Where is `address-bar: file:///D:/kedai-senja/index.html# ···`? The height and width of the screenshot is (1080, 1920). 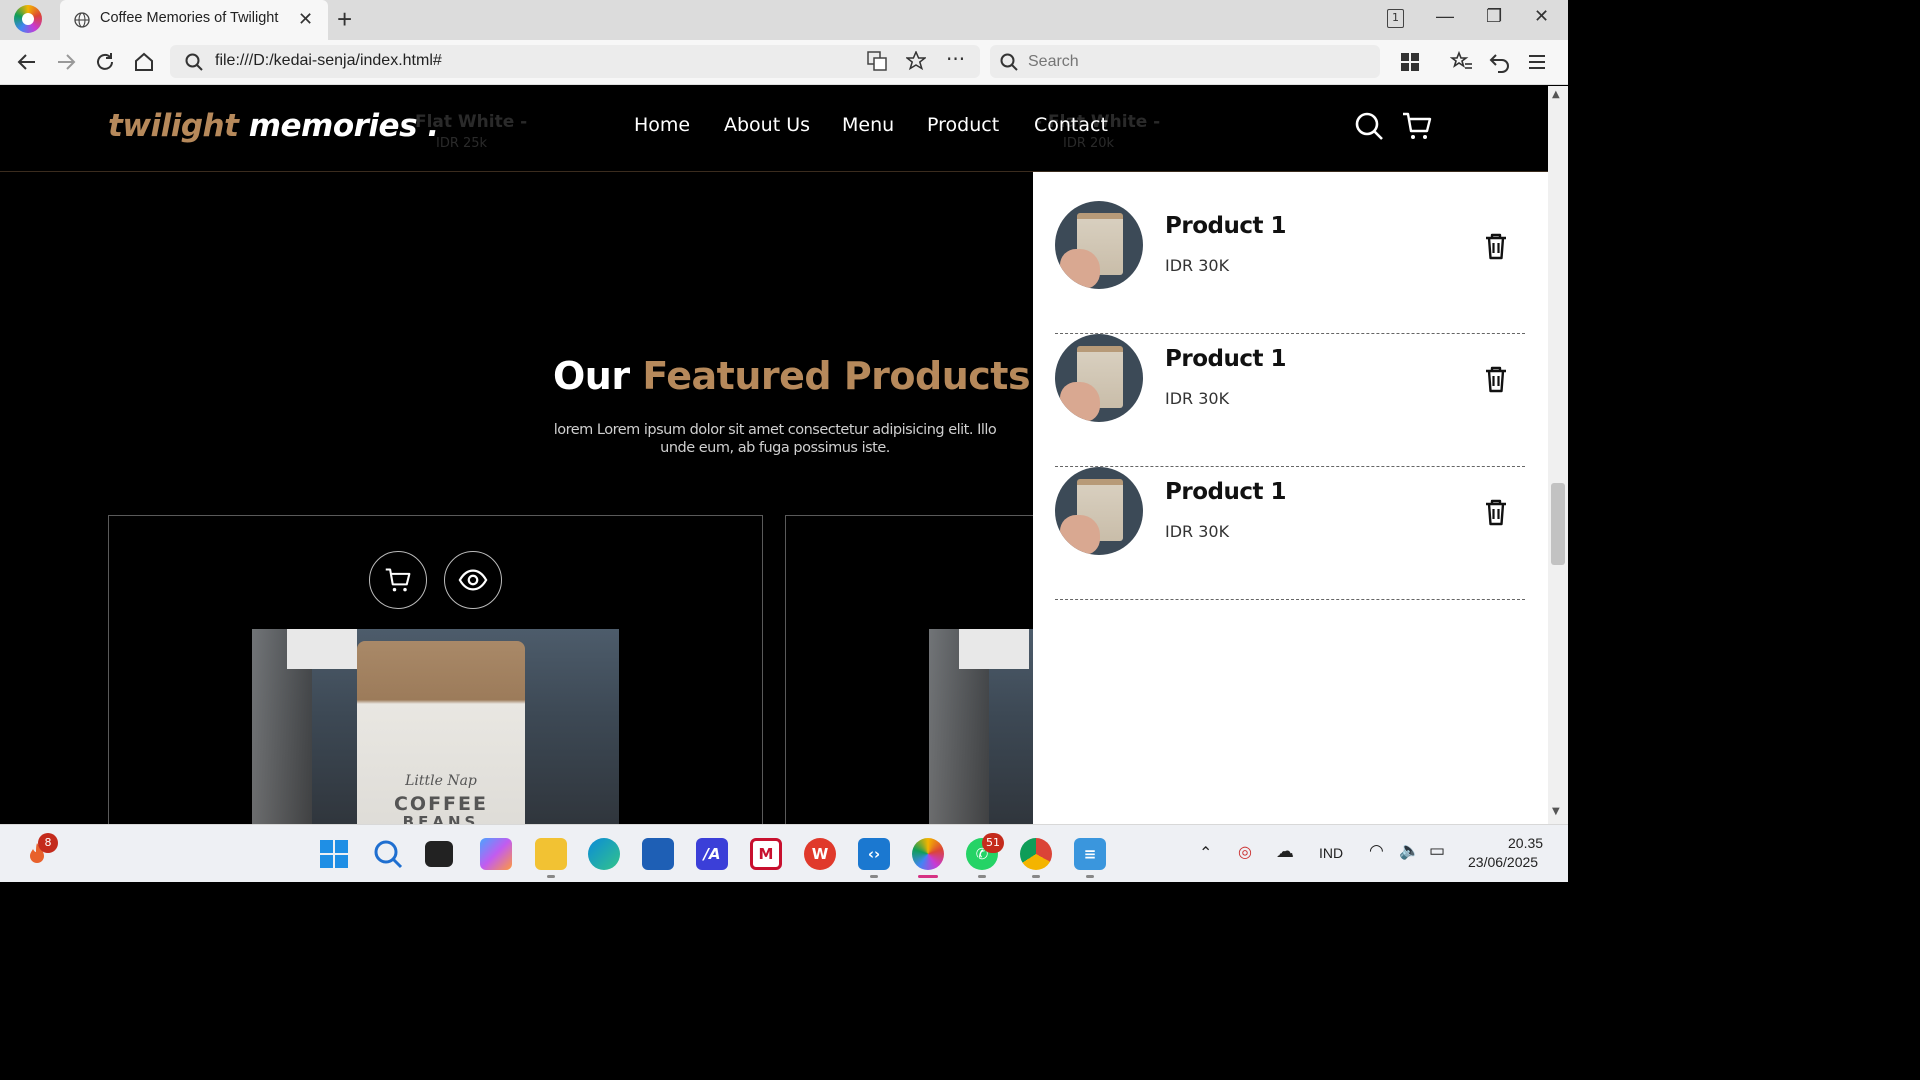 address-bar: file:///D:/kedai-senja/index.html# ··· is located at coordinates (575, 61).